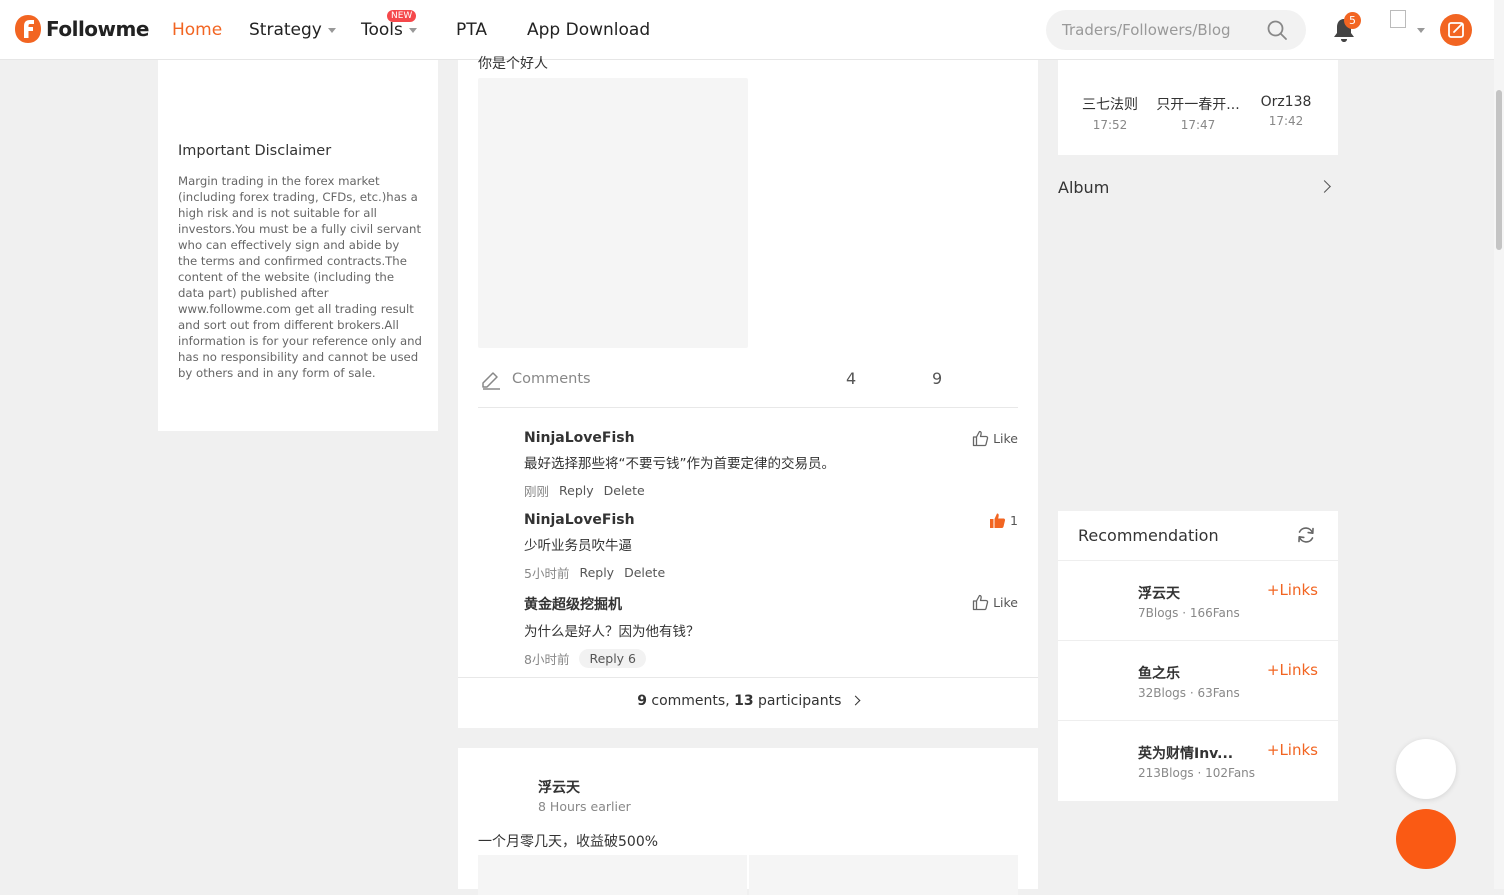  Describe the element at coordinates (1198, 681) in the screenshot. I see `recommendation-item: 鱼之乐 32Blogs · 63Fans +Links` at that location.